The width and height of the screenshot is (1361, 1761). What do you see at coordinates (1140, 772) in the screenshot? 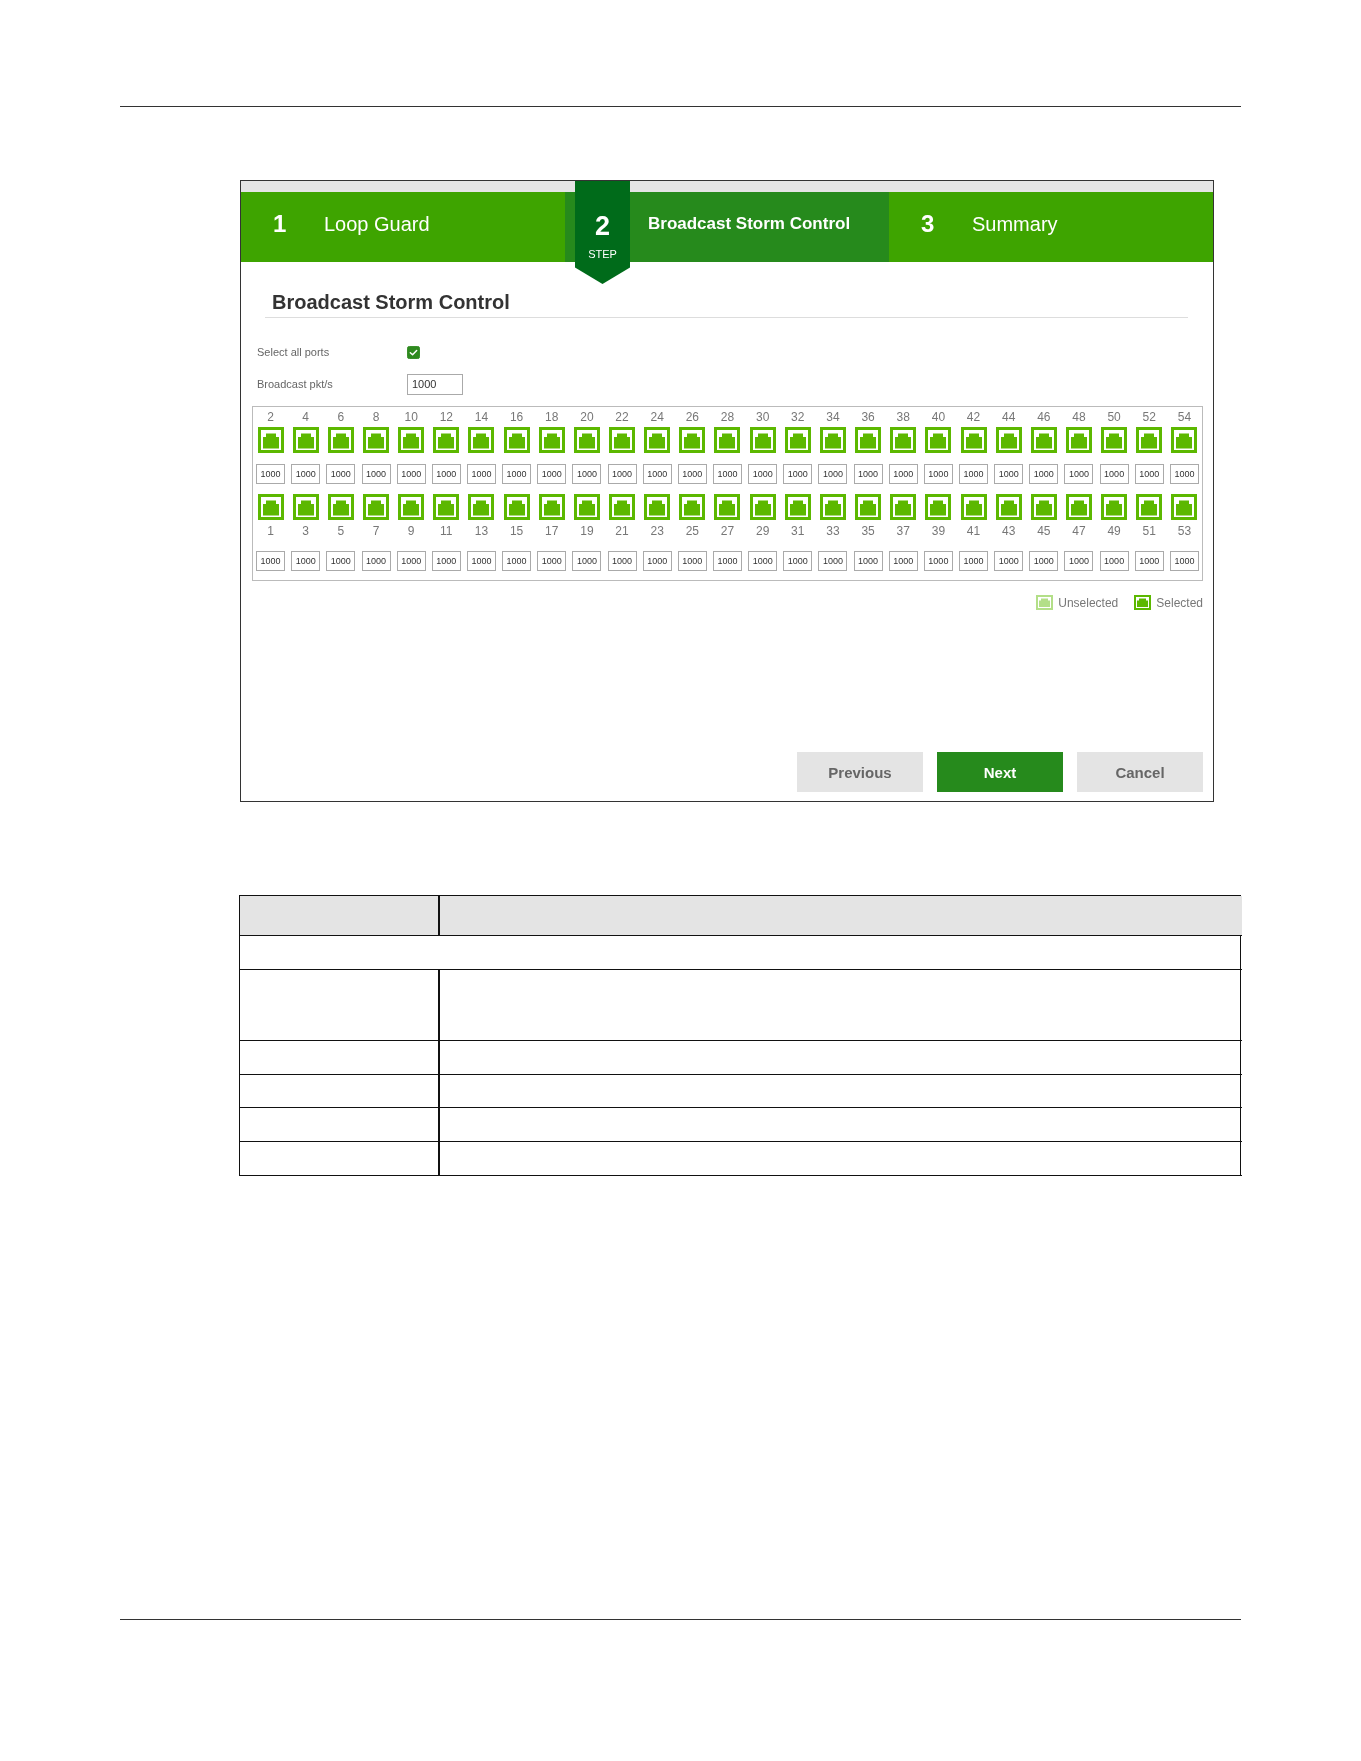
I see `wizard-button: Cancel` at bounding box center [1140, 772].